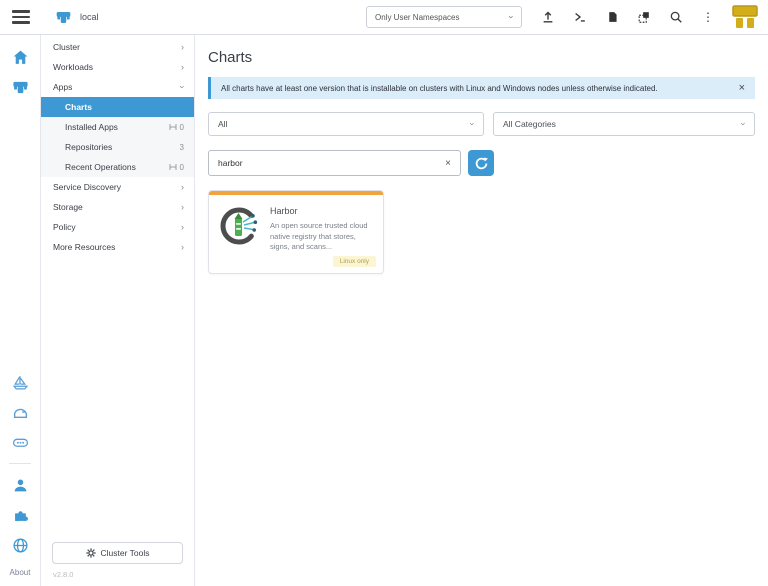 The width and height of the screenshot is (768, 586). Describe the element at coordinates (90, 553) in the screenshot. I see `gear-icon` at that location.